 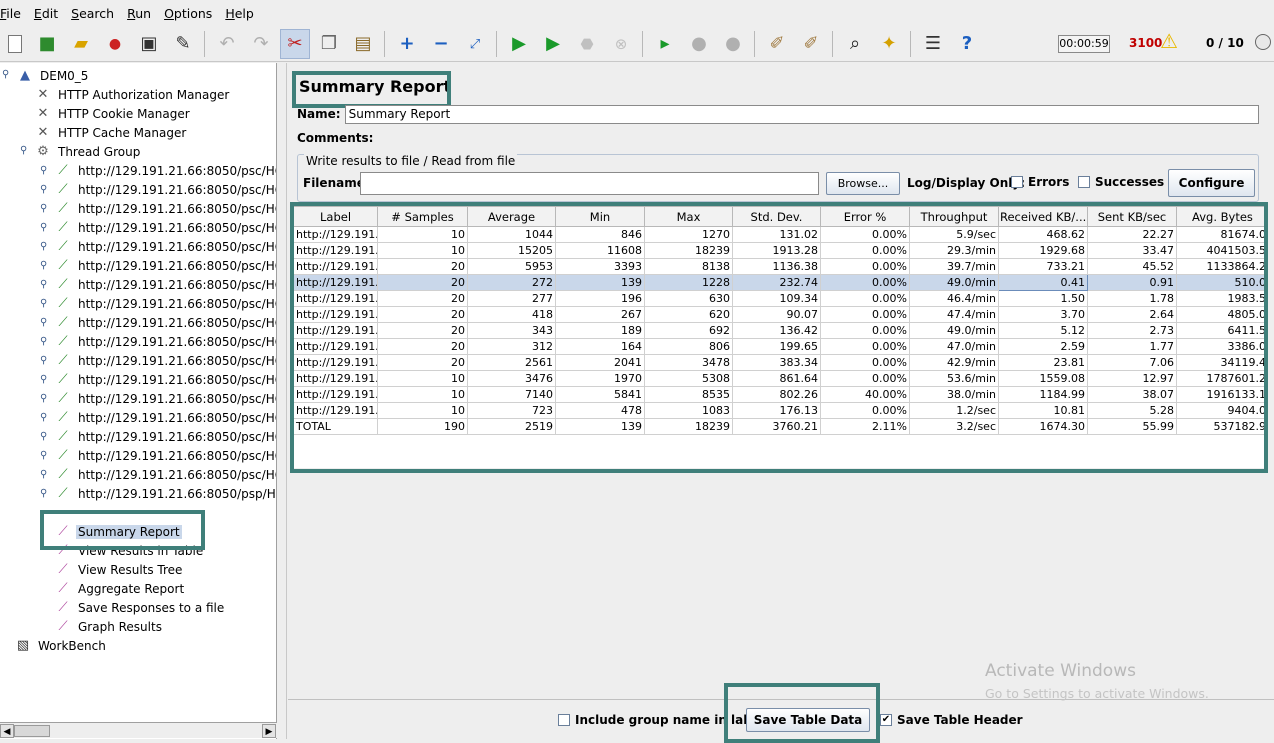 What do you see at coordinates (144, 94) in the screenshot?
I see `tree-item-label: HTTP Authorization Manager` at bounding box center [144, 94].